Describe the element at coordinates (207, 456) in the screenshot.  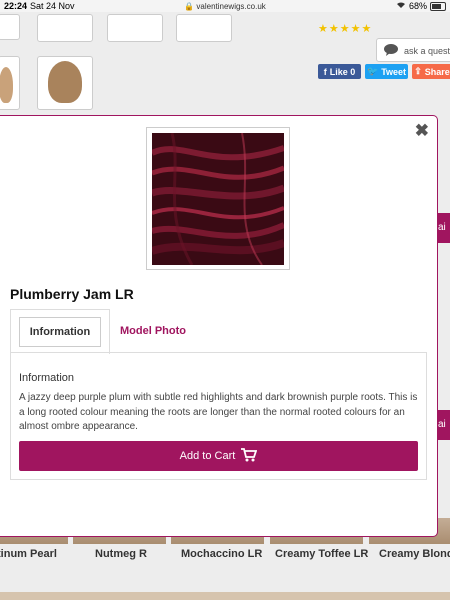
I see `add-to-cart-label: Add to Cart` at that location.